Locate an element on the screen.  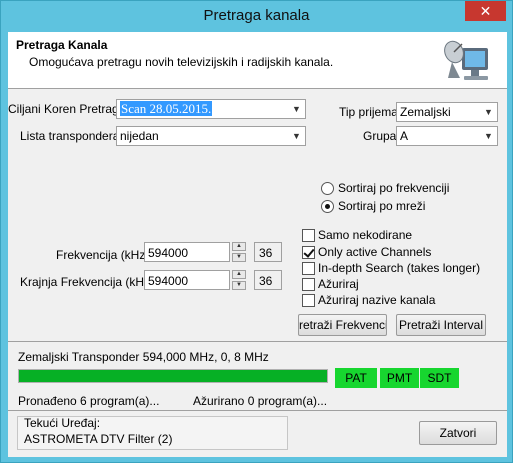
scan-progress-bar is located at coordinates (173, 376).